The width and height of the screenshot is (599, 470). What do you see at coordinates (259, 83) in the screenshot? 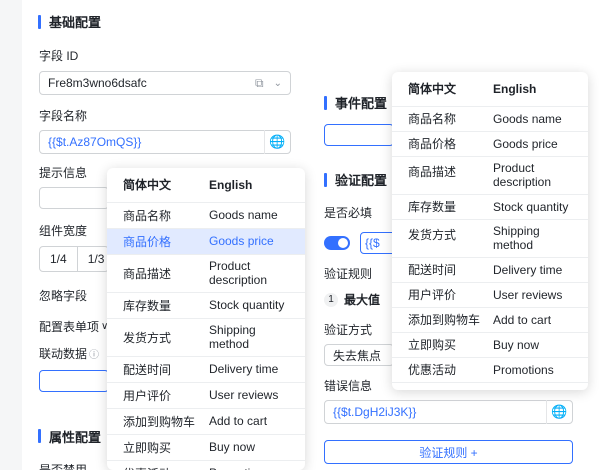
I see `copy-icon: ⧉` at bounding box center [259, 83].